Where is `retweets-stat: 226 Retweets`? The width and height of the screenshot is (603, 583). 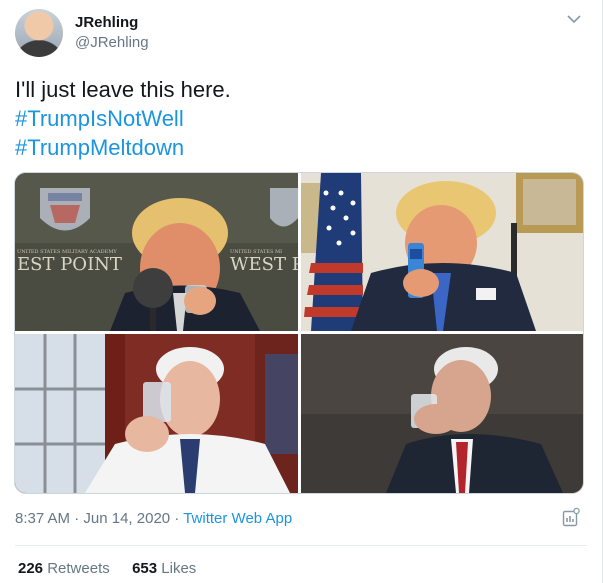 retweets-stat: 226 Retweets is located at coordinates (64, 568).